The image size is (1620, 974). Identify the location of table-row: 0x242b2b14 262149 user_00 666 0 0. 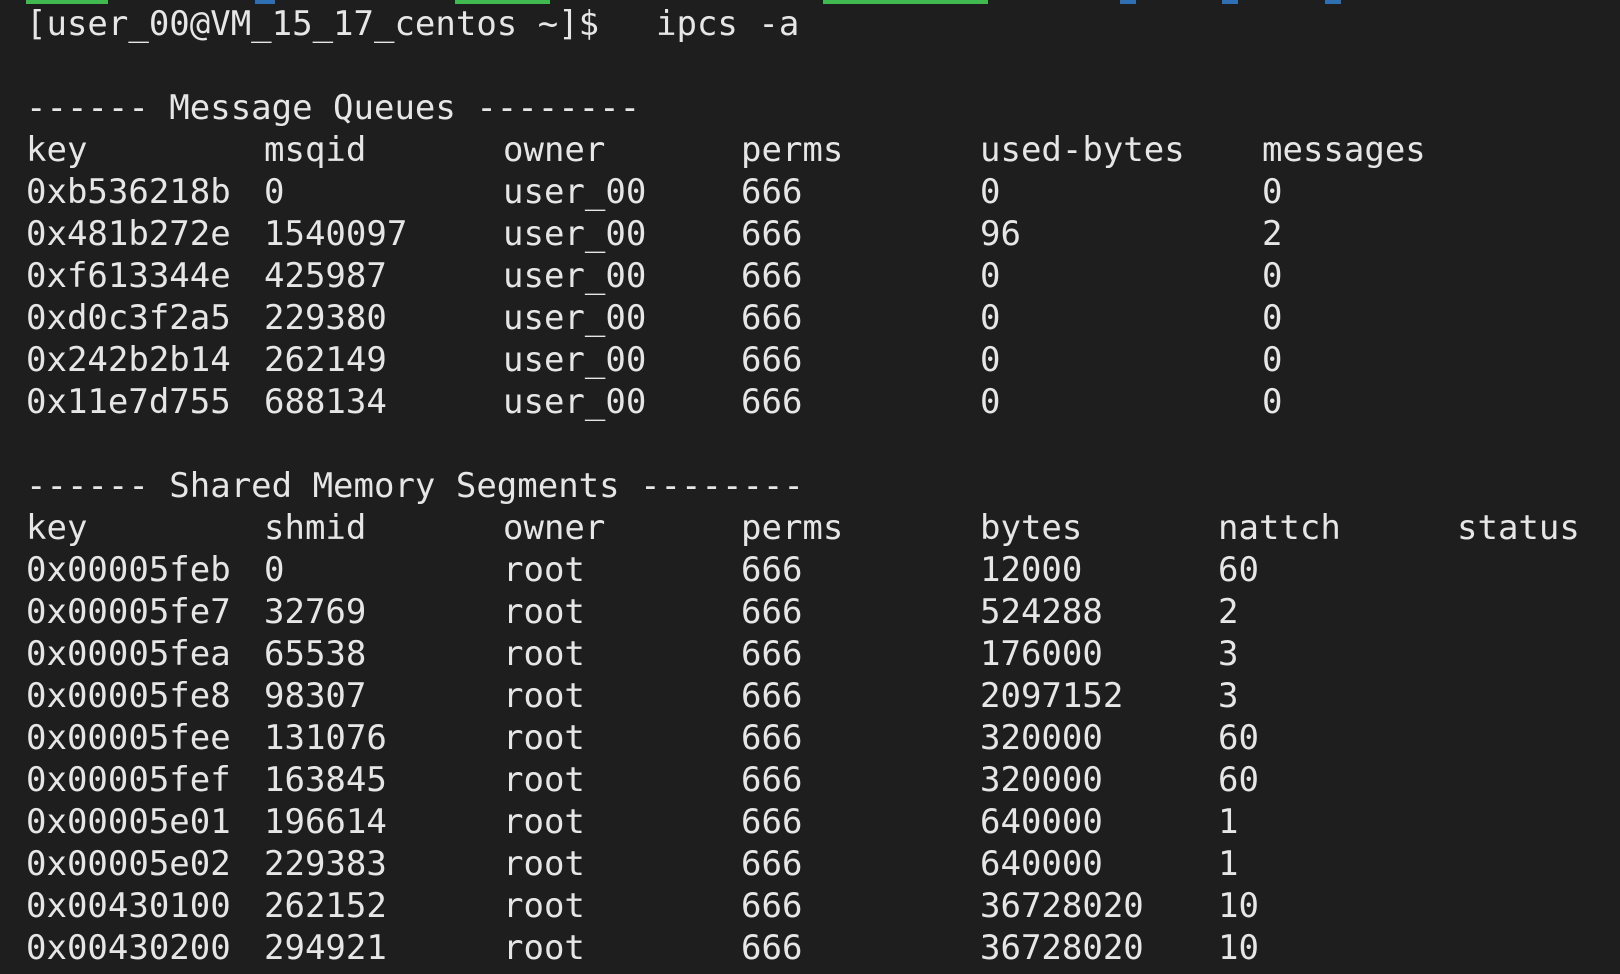
(654, 360).